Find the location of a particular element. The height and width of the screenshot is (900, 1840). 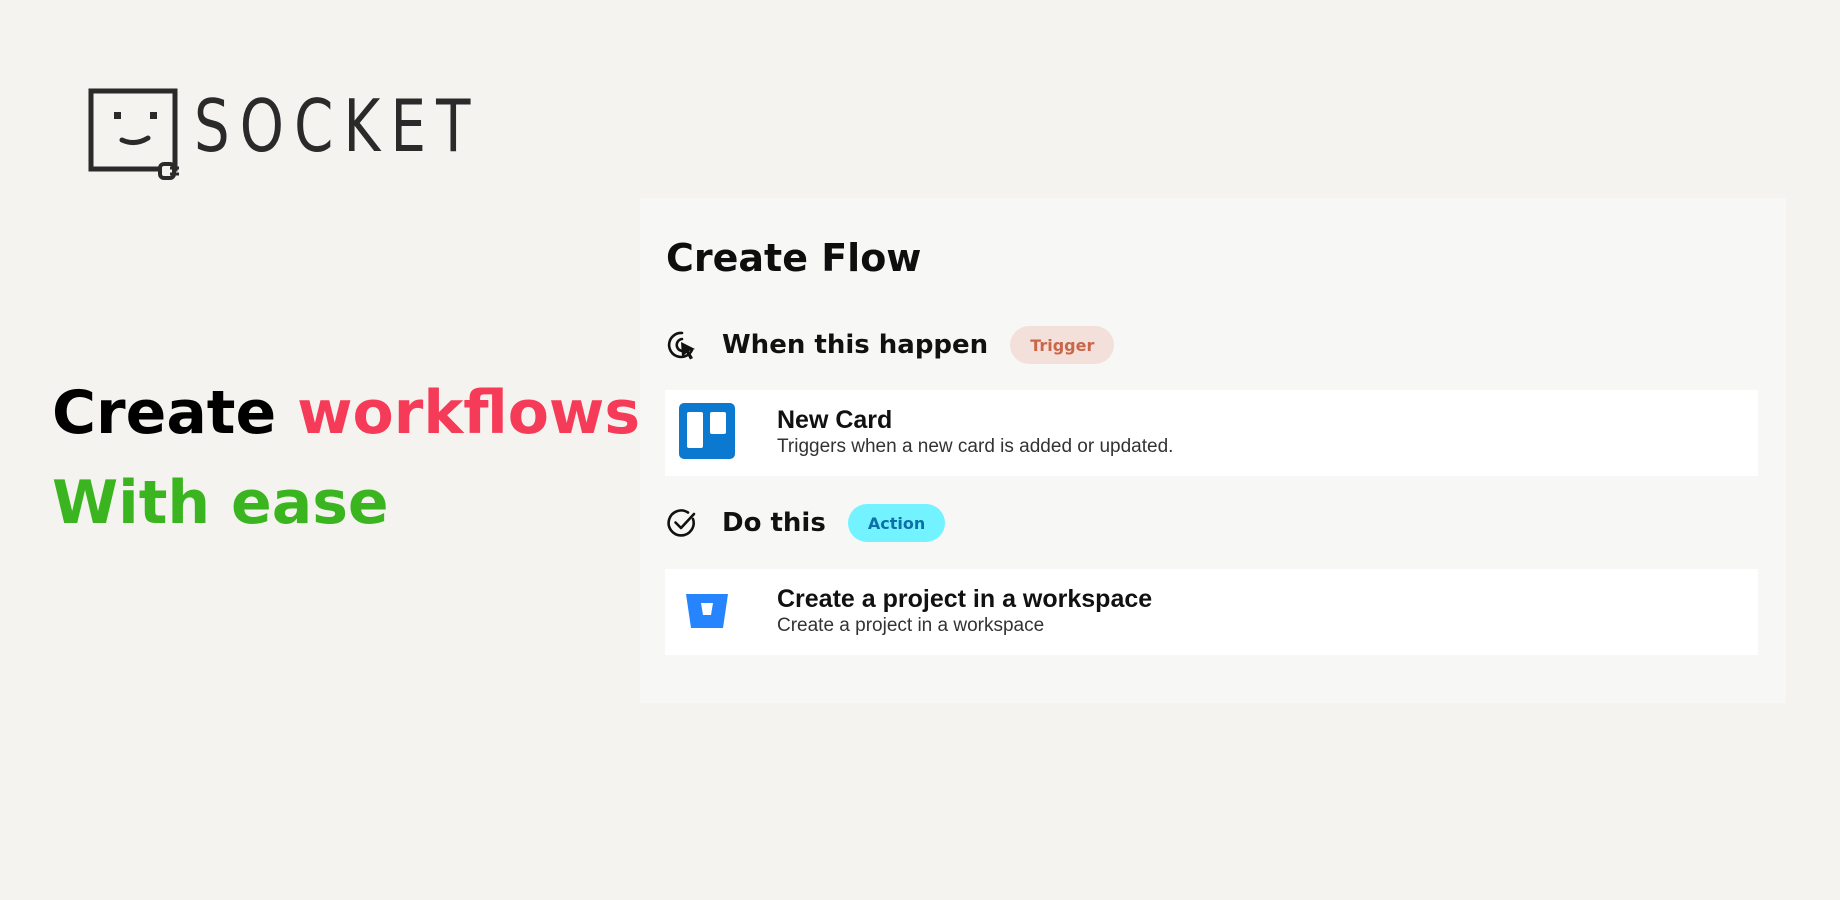

trigger-item-title: New Card is located at coordinates (835, 420).